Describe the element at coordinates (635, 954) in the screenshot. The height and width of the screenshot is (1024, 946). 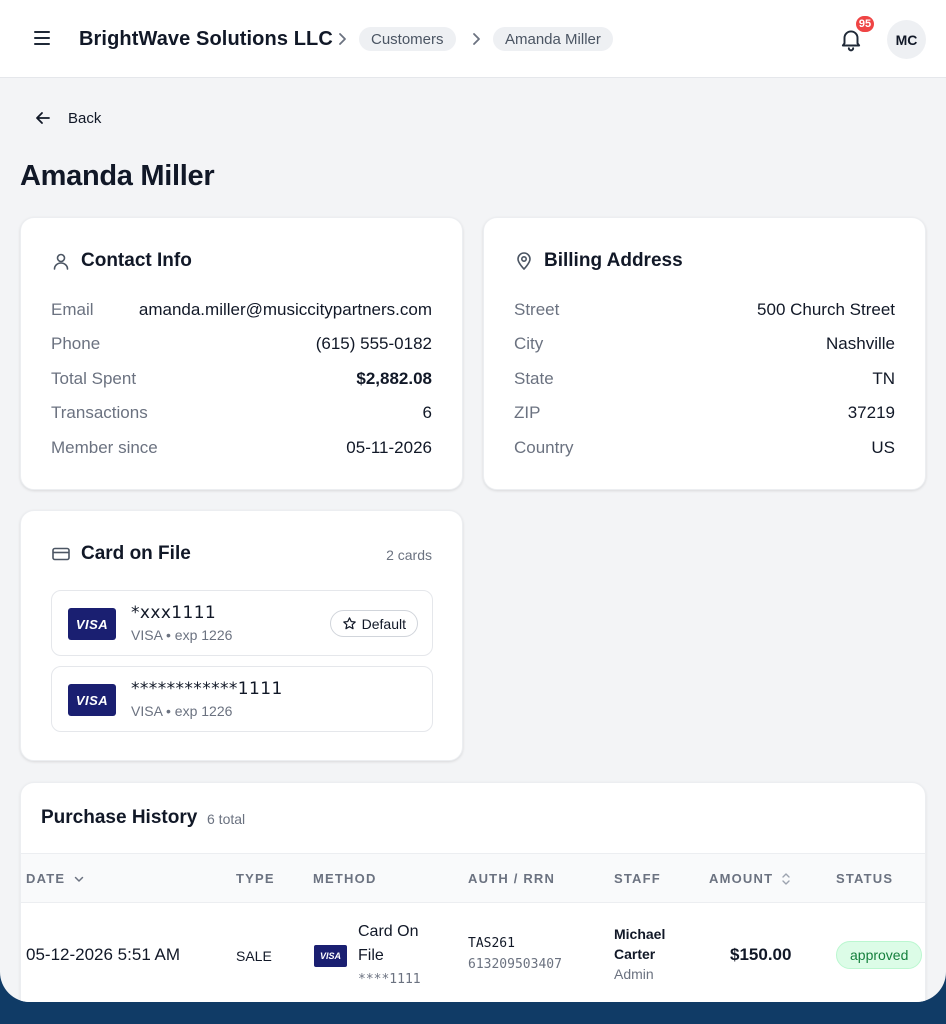
I see `row-staff-last: Carter` at that location.